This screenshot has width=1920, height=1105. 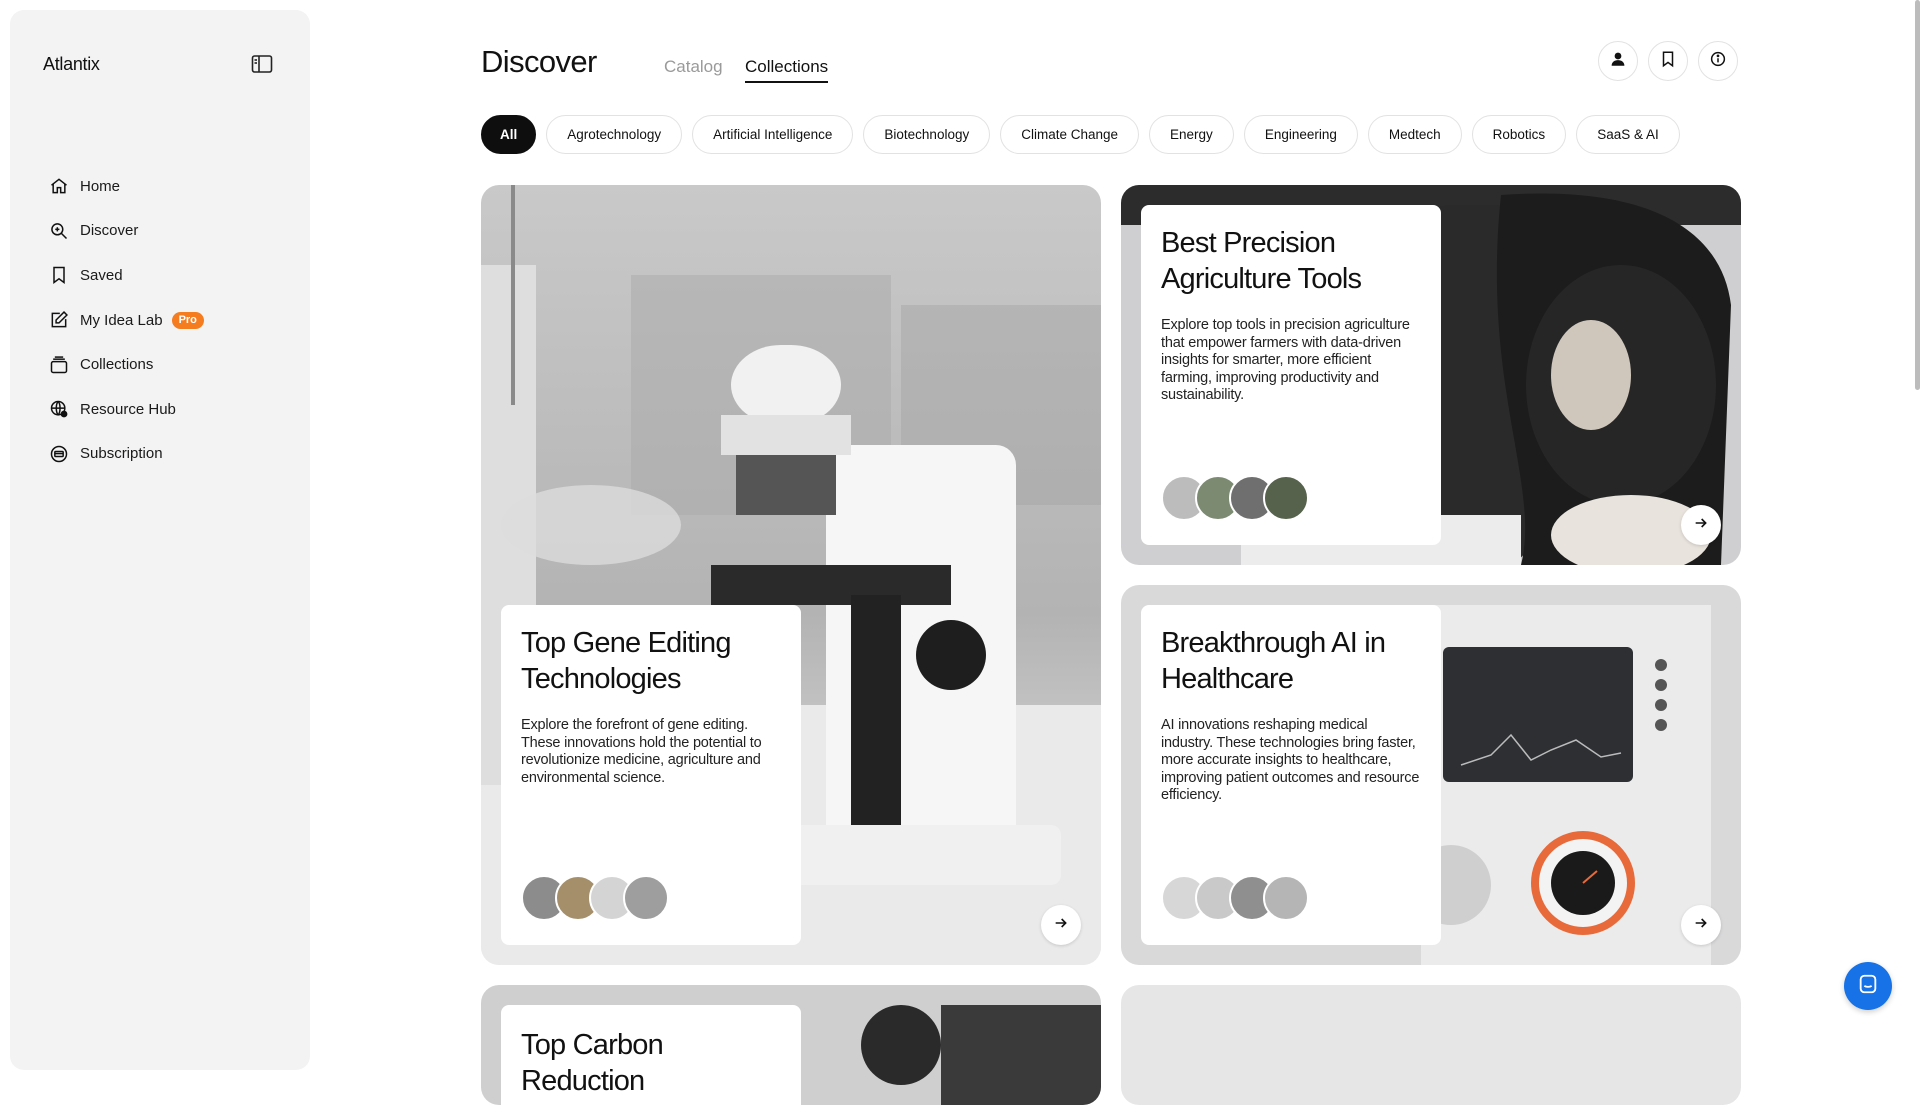 What do you see at coordinates (168, 454) in the screenshot?
I see `sidebar-item-subscription: Subscription` at bounding box center [168, 454].